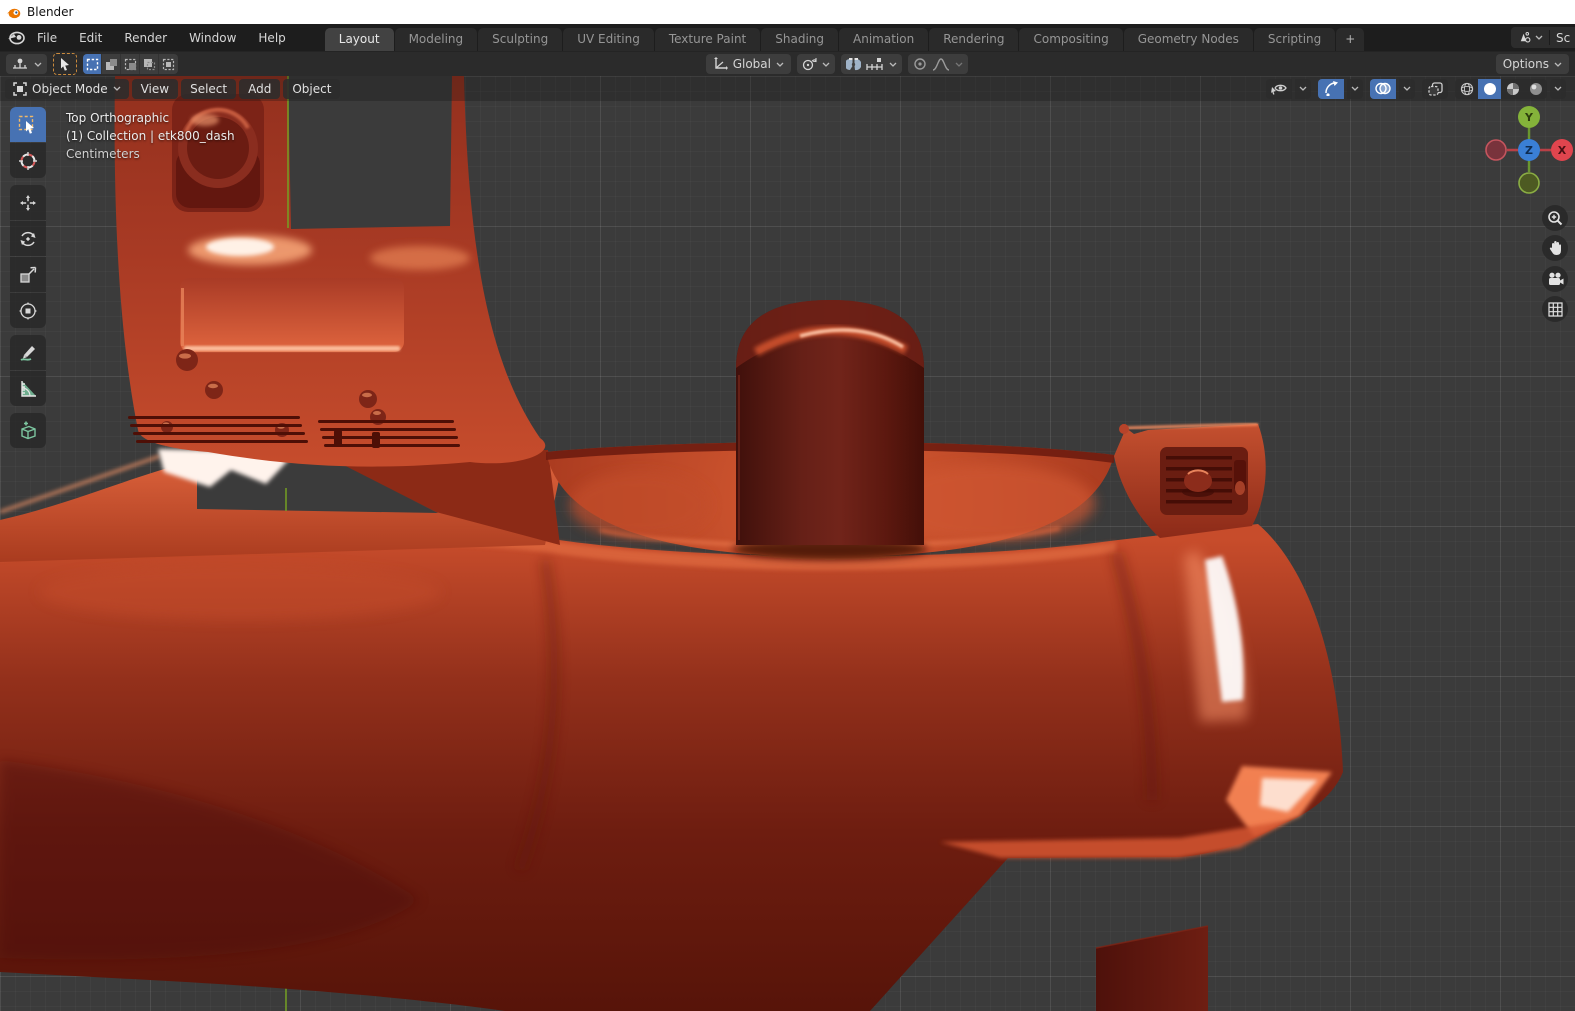 This screenshot has width=1575, height=1011. I want to click on toggle-orthographic-button, so click(1555, 309).